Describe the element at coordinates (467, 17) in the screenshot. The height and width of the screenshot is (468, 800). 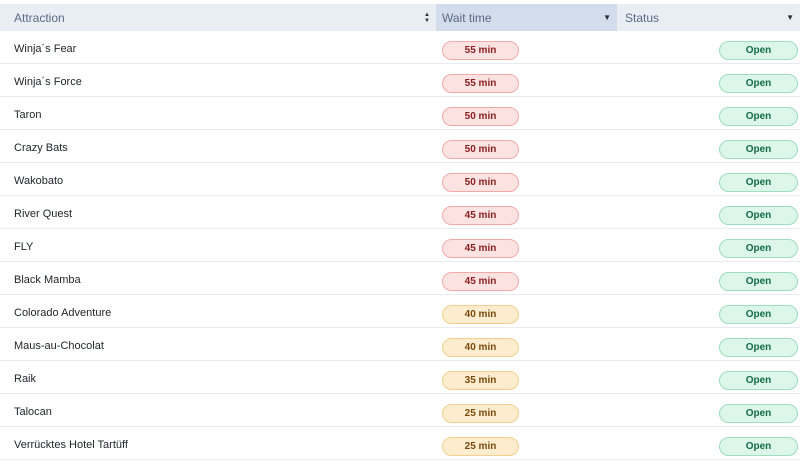
I see `column-header-label: Wait time` at that location.